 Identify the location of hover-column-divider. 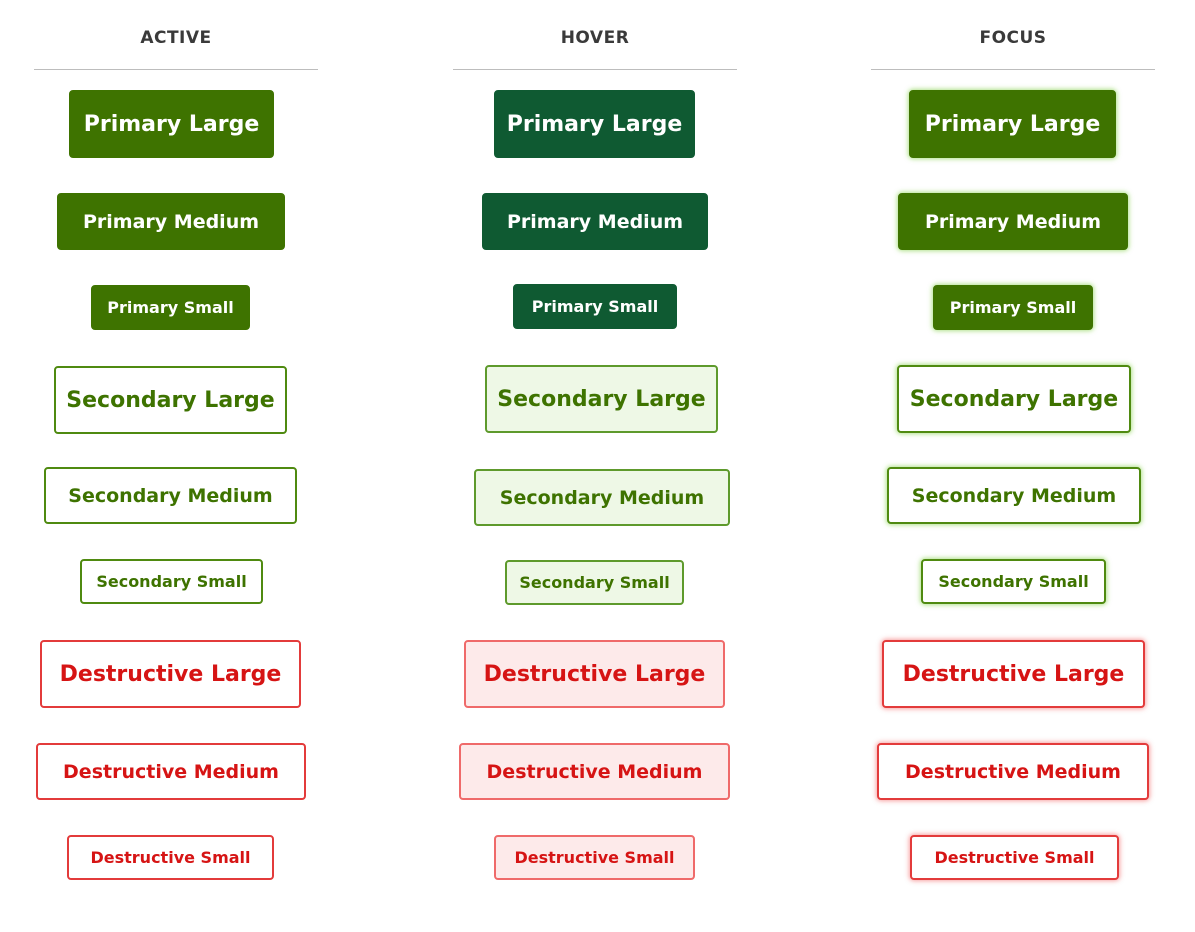
(595, 69).